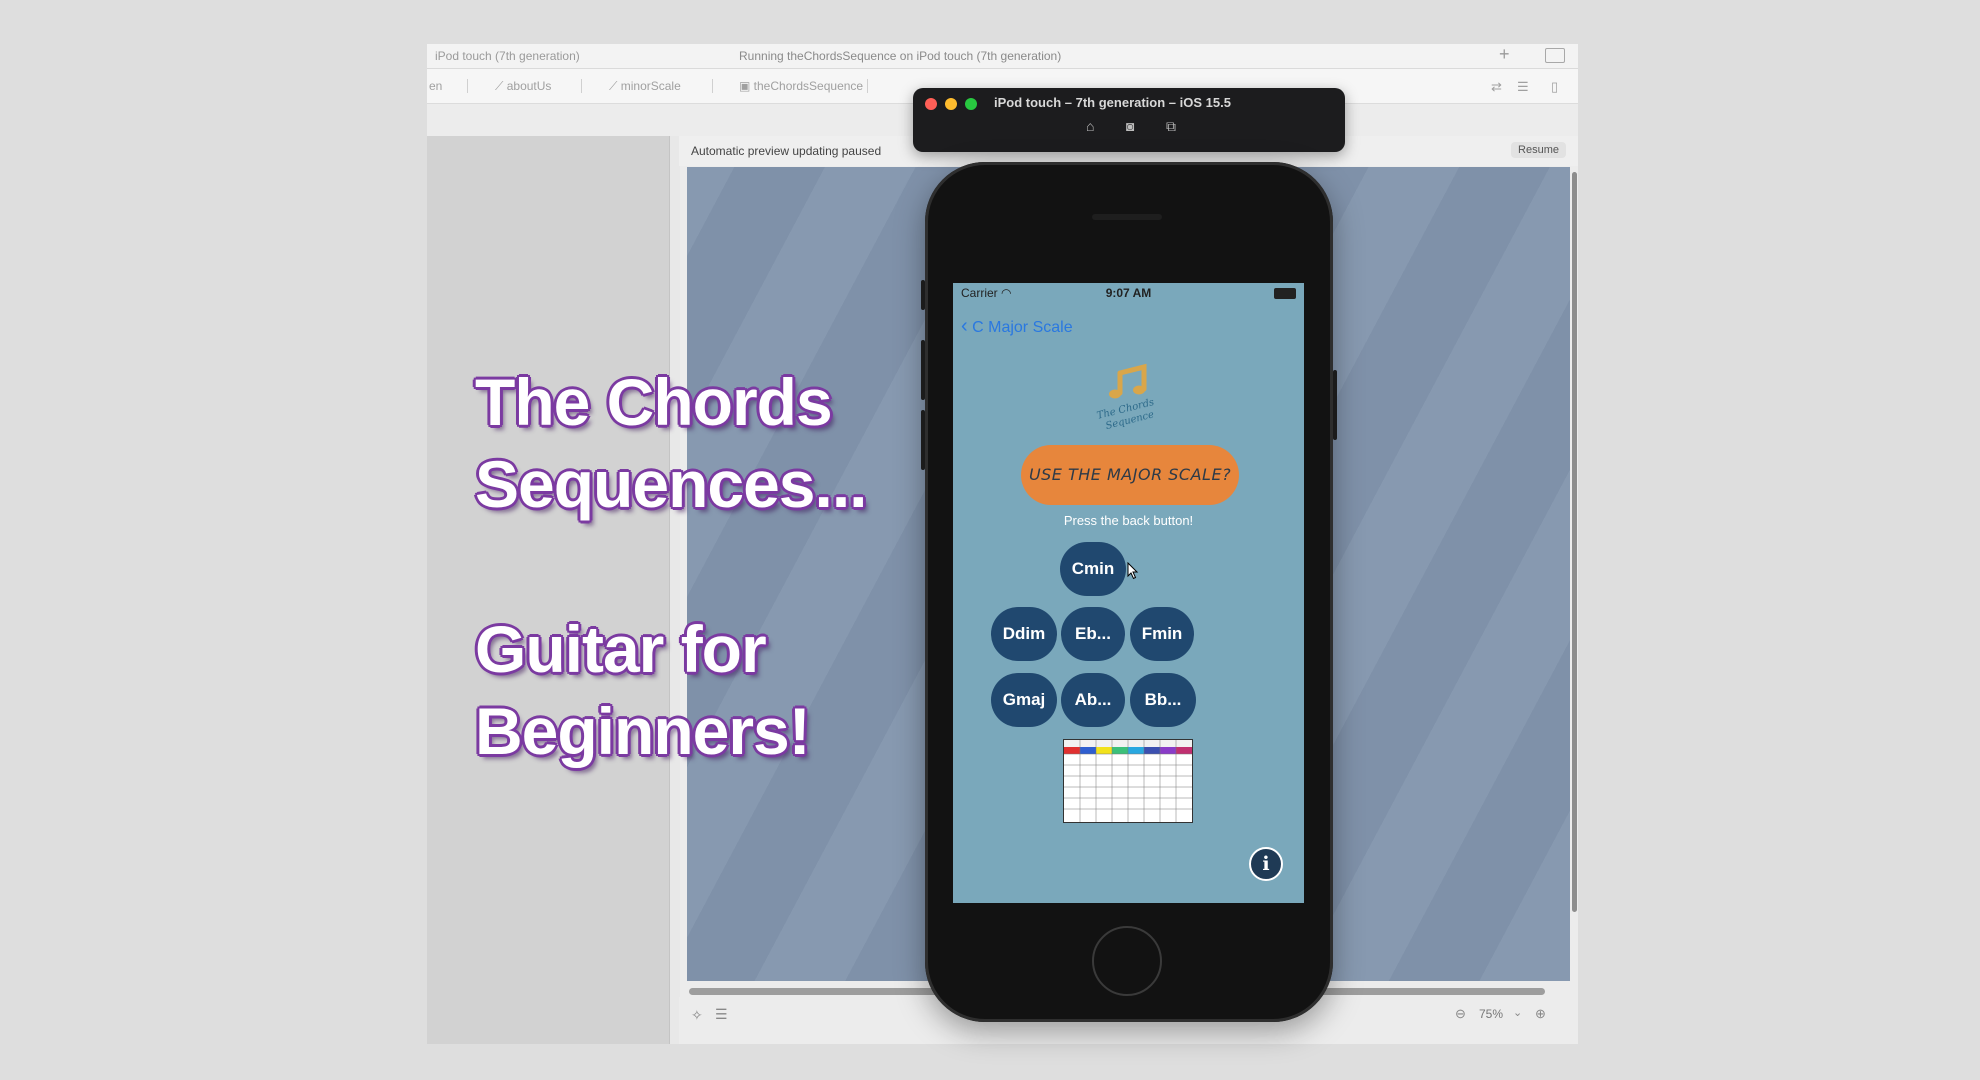 This screenshot has width=1980, height=1080. What do you see at coordinates (643, 731) in the screenshot?
I see `overlay-title-line-4: Beginners!` at bounding box center [643, 731].